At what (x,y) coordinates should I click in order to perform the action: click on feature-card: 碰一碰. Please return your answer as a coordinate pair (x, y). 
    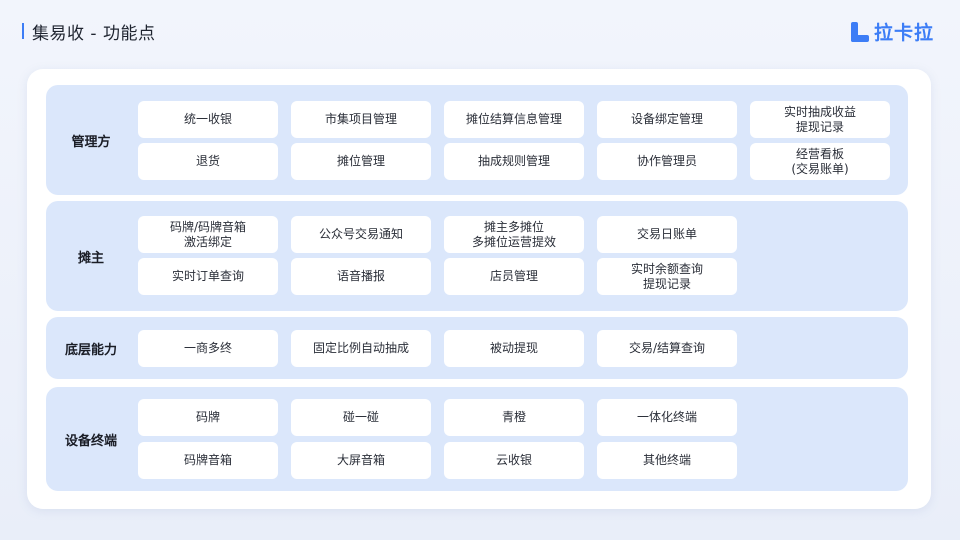
    Looking at the image, I should click on (361, 417).